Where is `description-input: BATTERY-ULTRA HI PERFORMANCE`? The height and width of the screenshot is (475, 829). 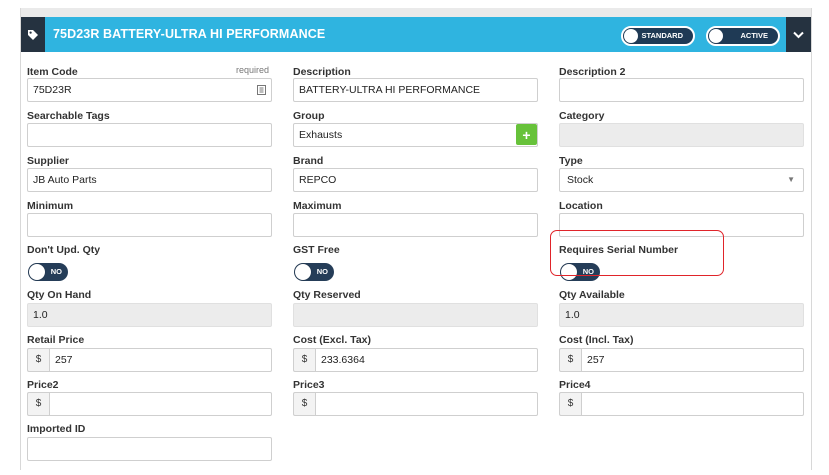
description-input: BATTERY-ULTRA HI PERFORMANCE is located at coordinates (415, 90).